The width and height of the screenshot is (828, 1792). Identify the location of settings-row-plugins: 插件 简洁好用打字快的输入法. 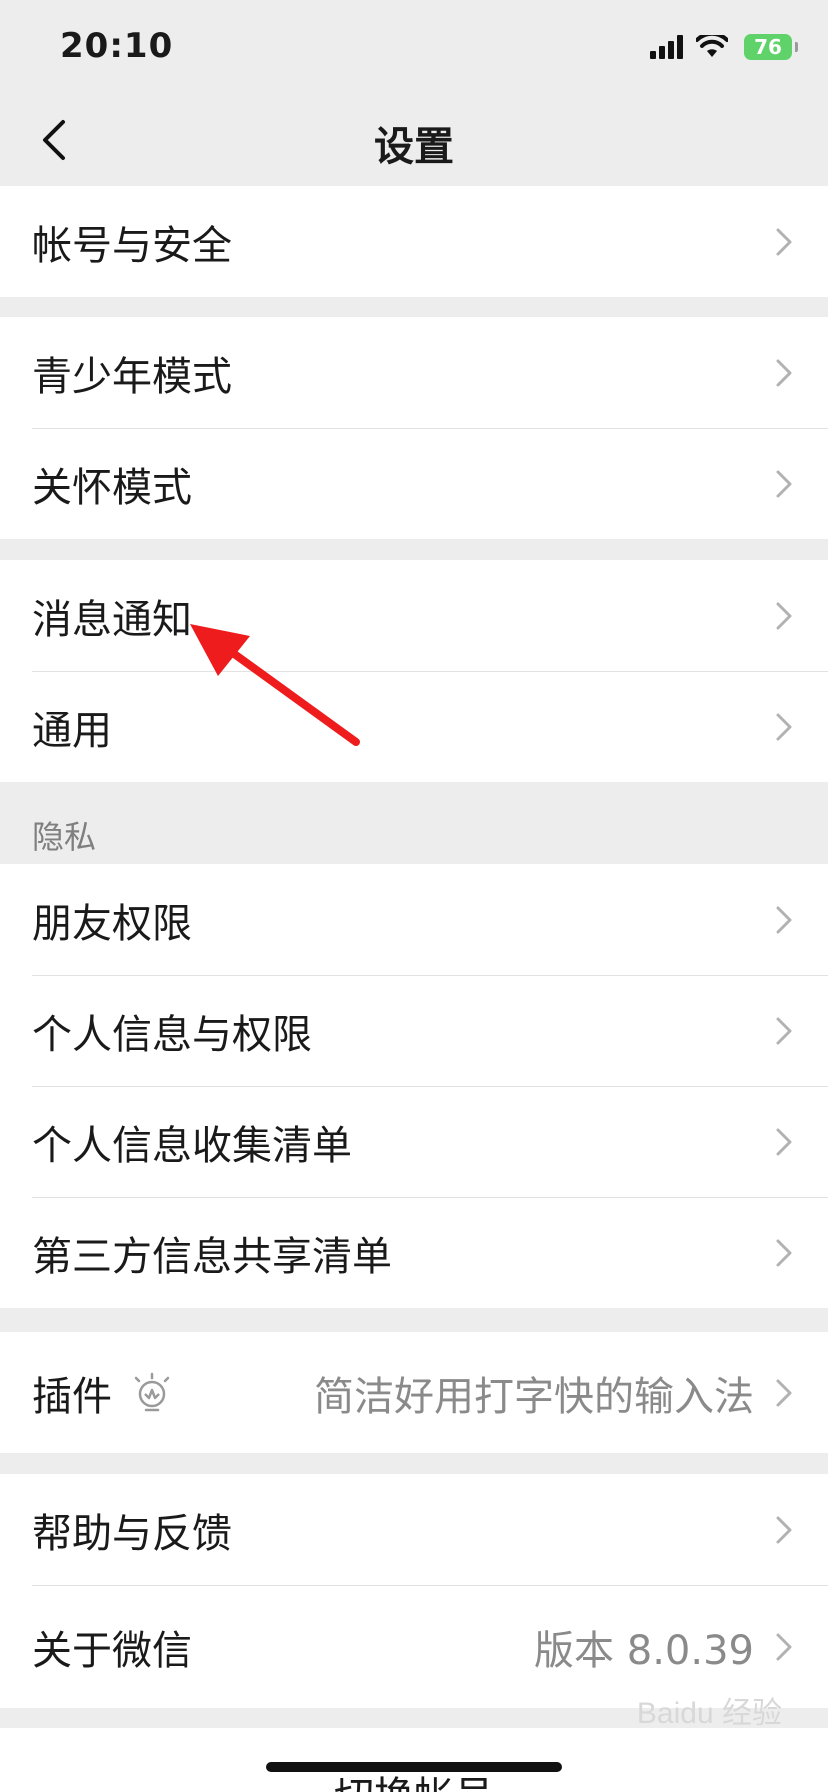
(414, 1392).